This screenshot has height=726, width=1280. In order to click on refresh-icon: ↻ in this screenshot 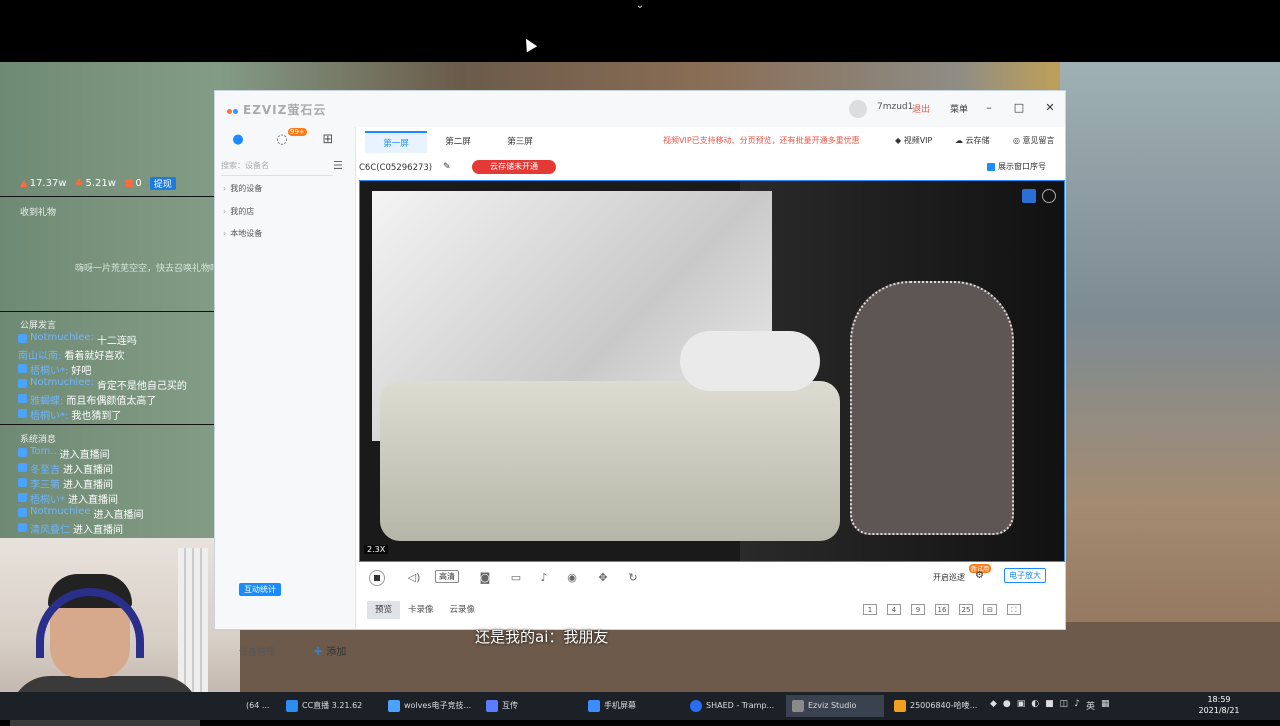, I will do `click(633, 578)`.